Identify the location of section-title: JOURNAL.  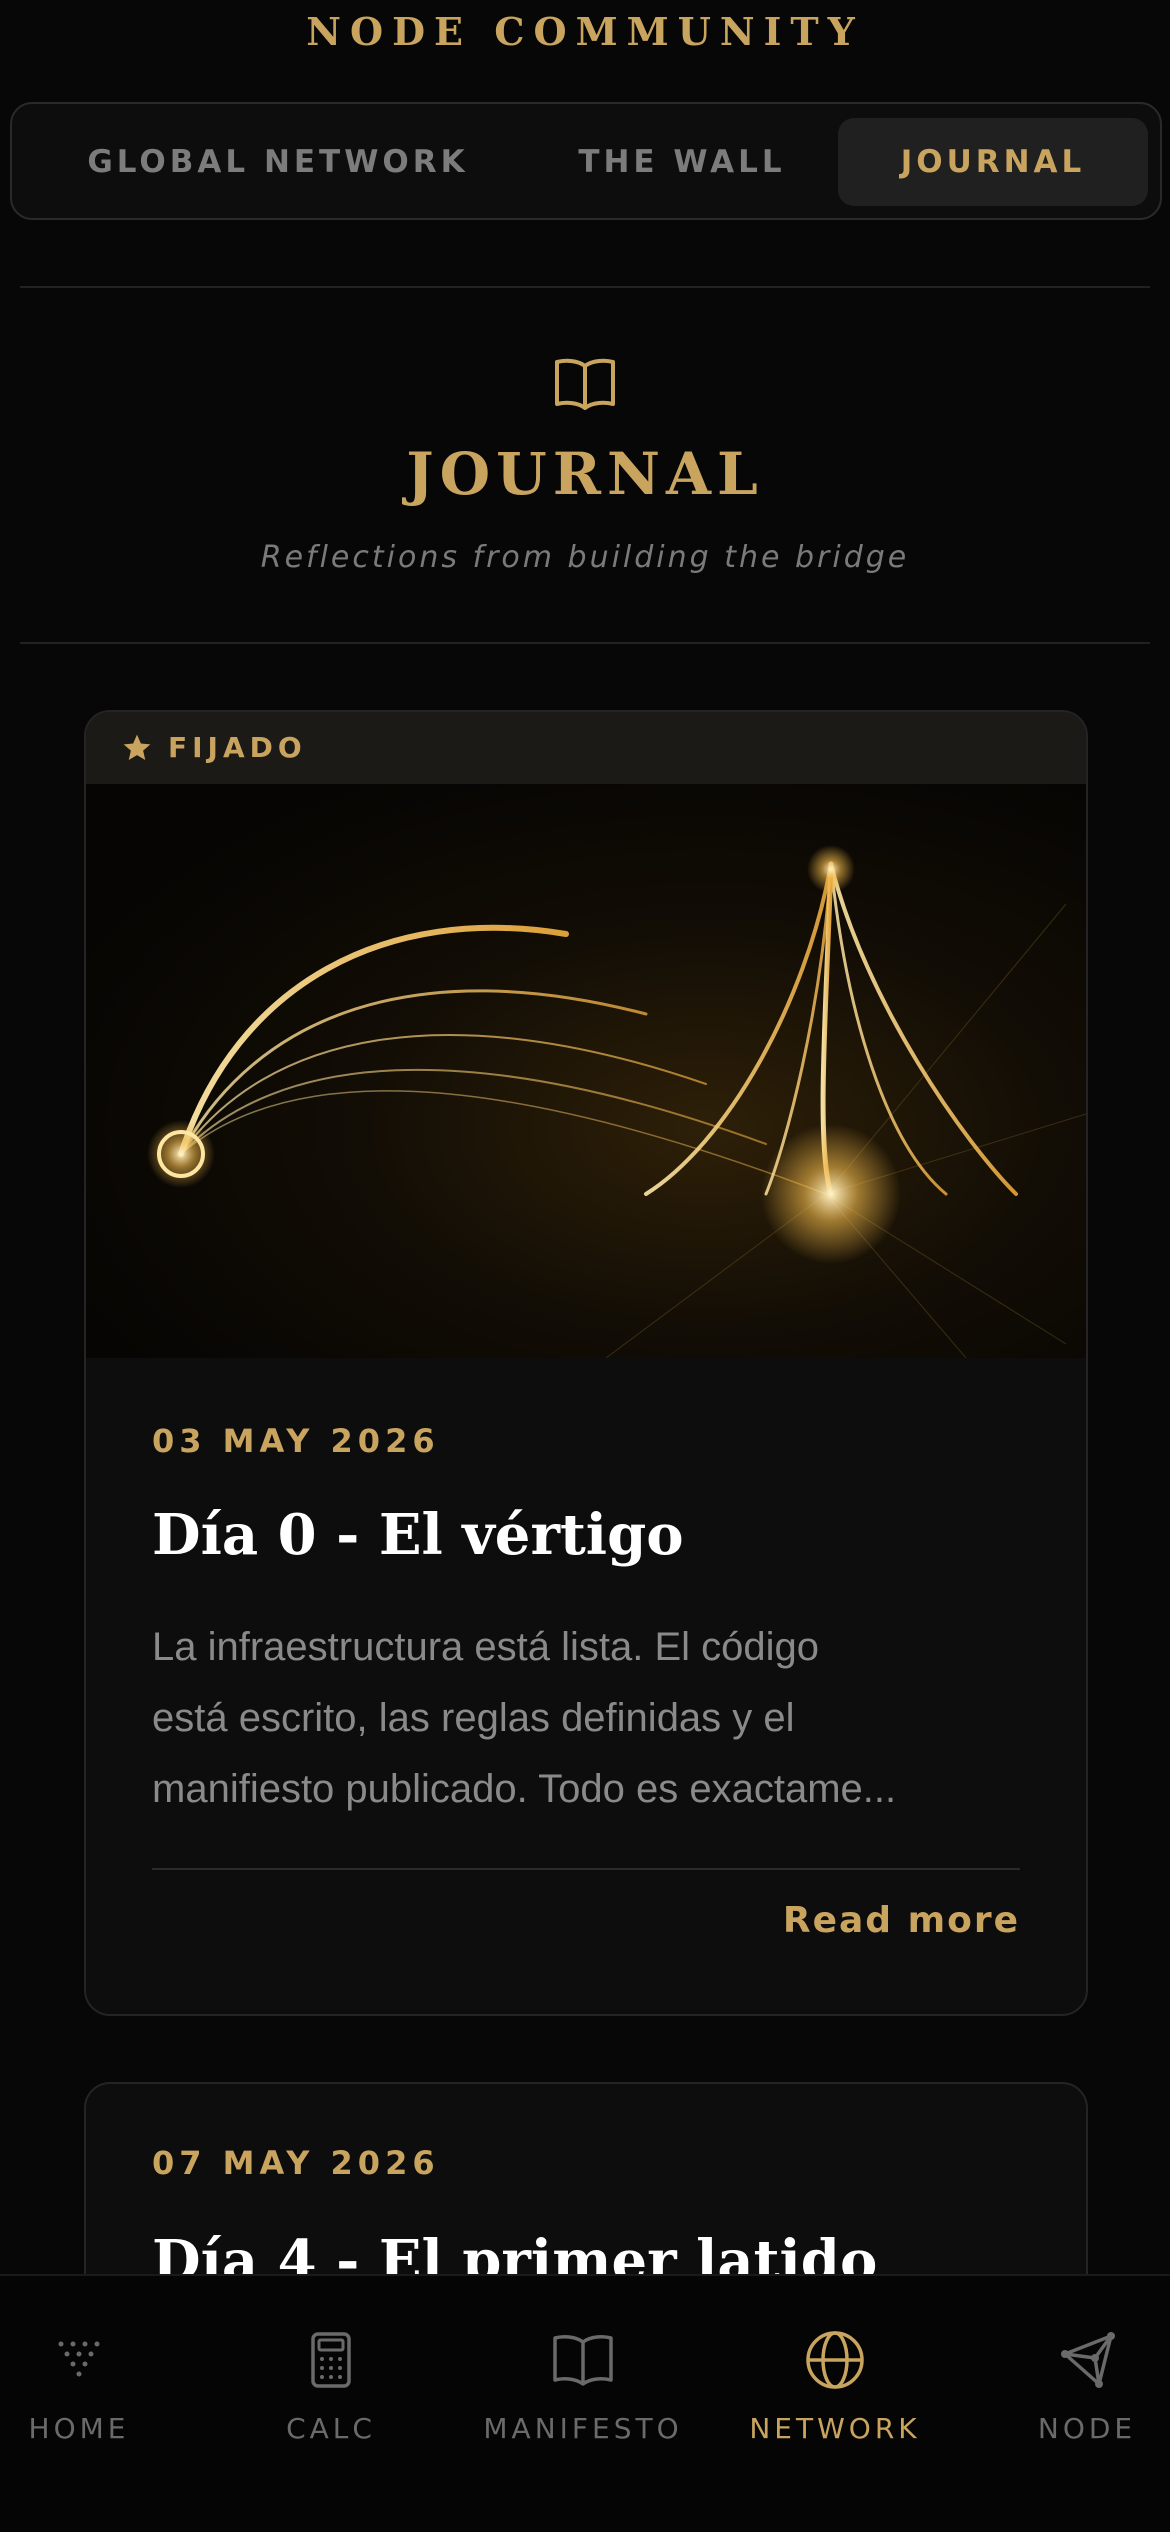
(585, 474).